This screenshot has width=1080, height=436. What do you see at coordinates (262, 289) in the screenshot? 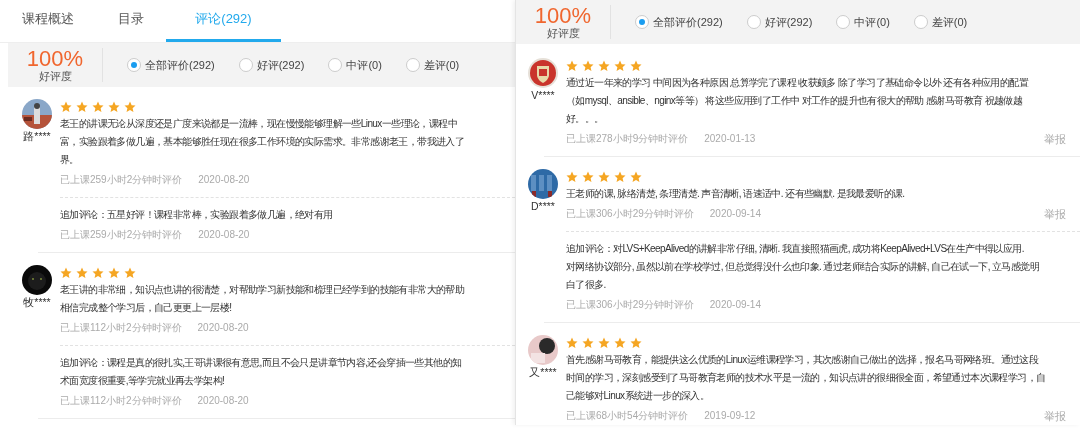
I see `review-text: 老王讲的非常细，知识点也讲的很清楚，对帮助学习新技能和梳理已经学到的技能有非常大的帮助` at bounding box center [262, 289].